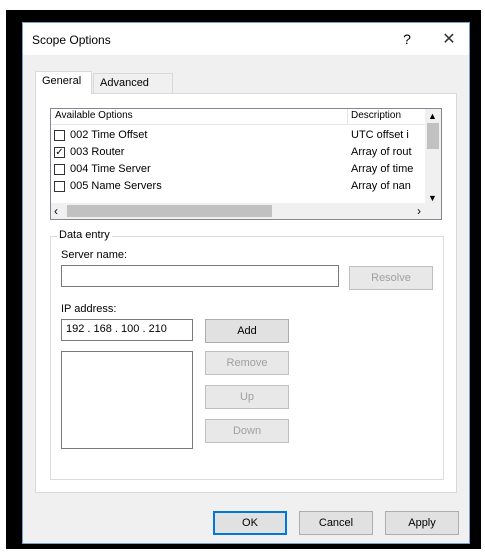 Image resolution: width=485 pixels, height=553 pixels. What do you see at coordinates (127, 330) in the screenshot?
I see `ip-address-input: 192 . 168 . 100 . 210` at bounding box center [127, 330].